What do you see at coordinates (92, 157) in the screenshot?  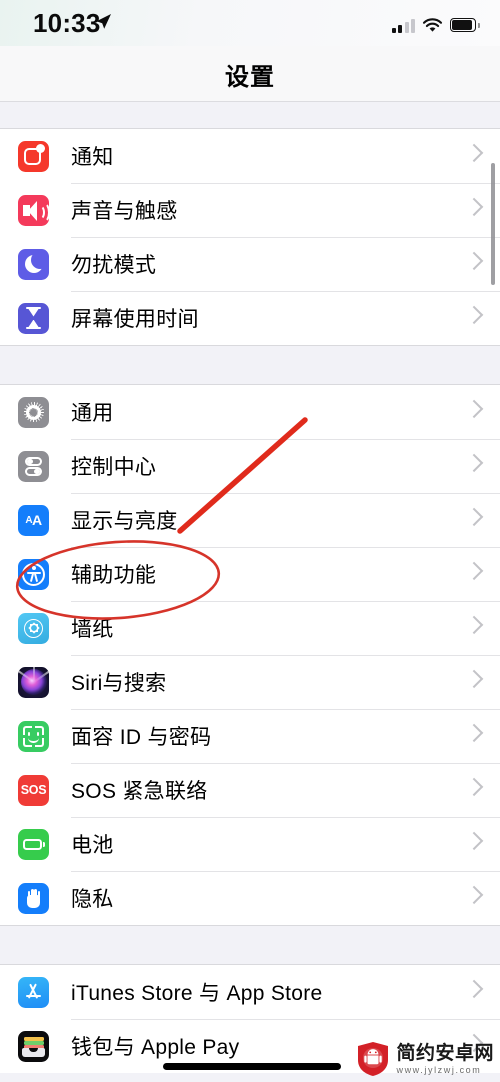 I see `row-label: 通知` at bounding box center [92, 157].